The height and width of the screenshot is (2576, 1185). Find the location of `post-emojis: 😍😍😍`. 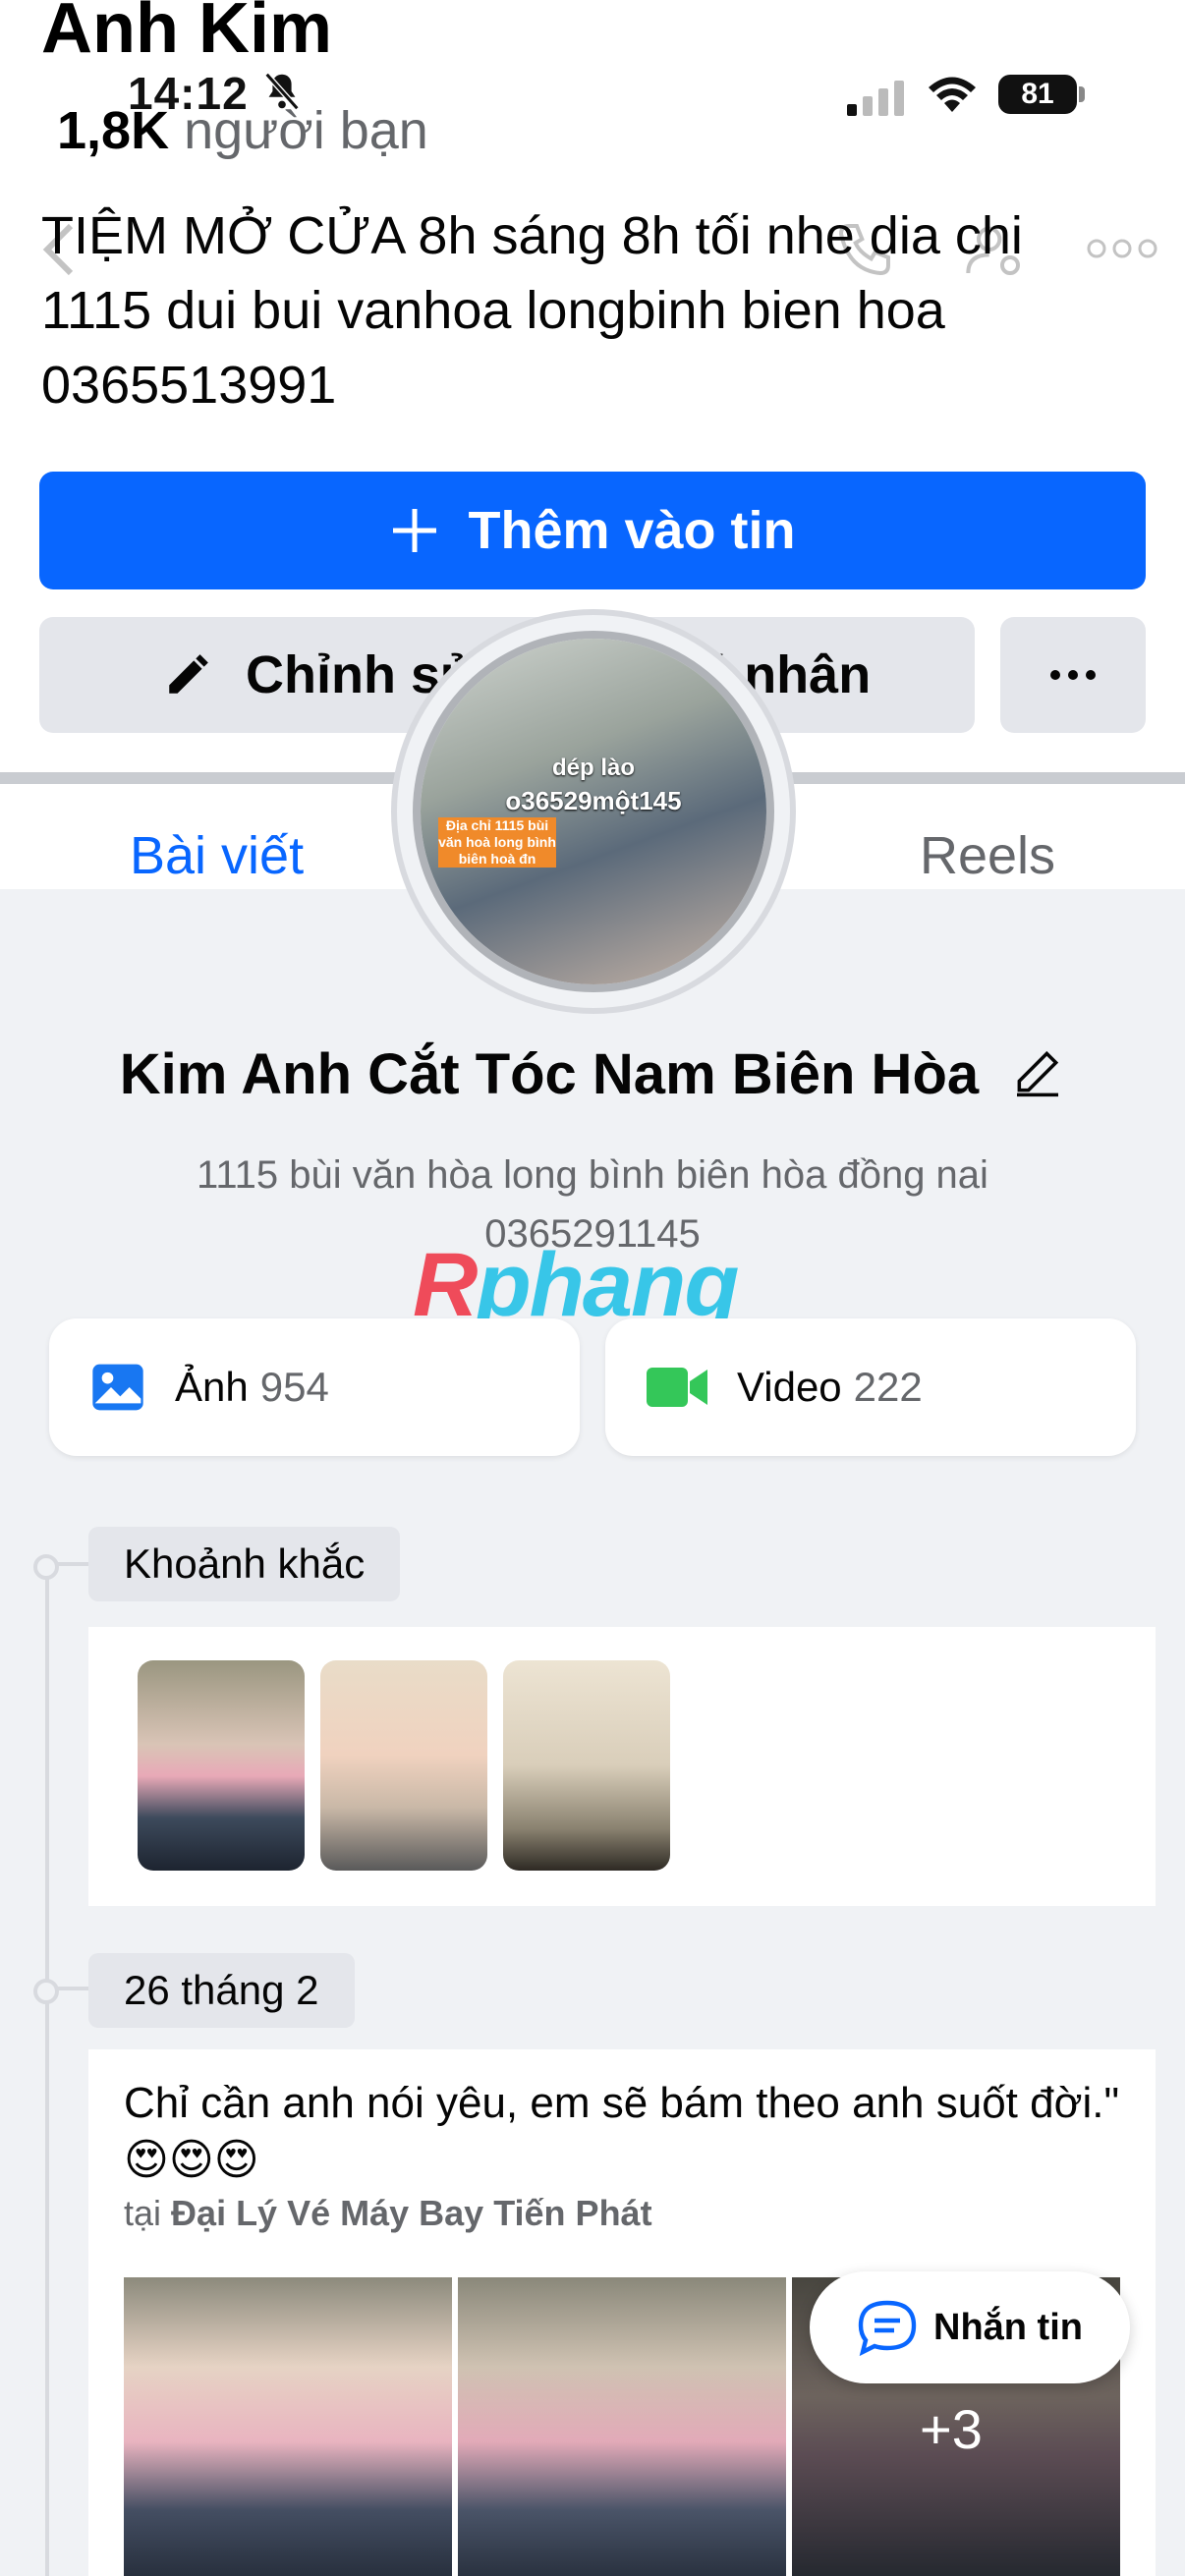

post-emojis: 😍😍😍 is located at coordinates (192, 2160).